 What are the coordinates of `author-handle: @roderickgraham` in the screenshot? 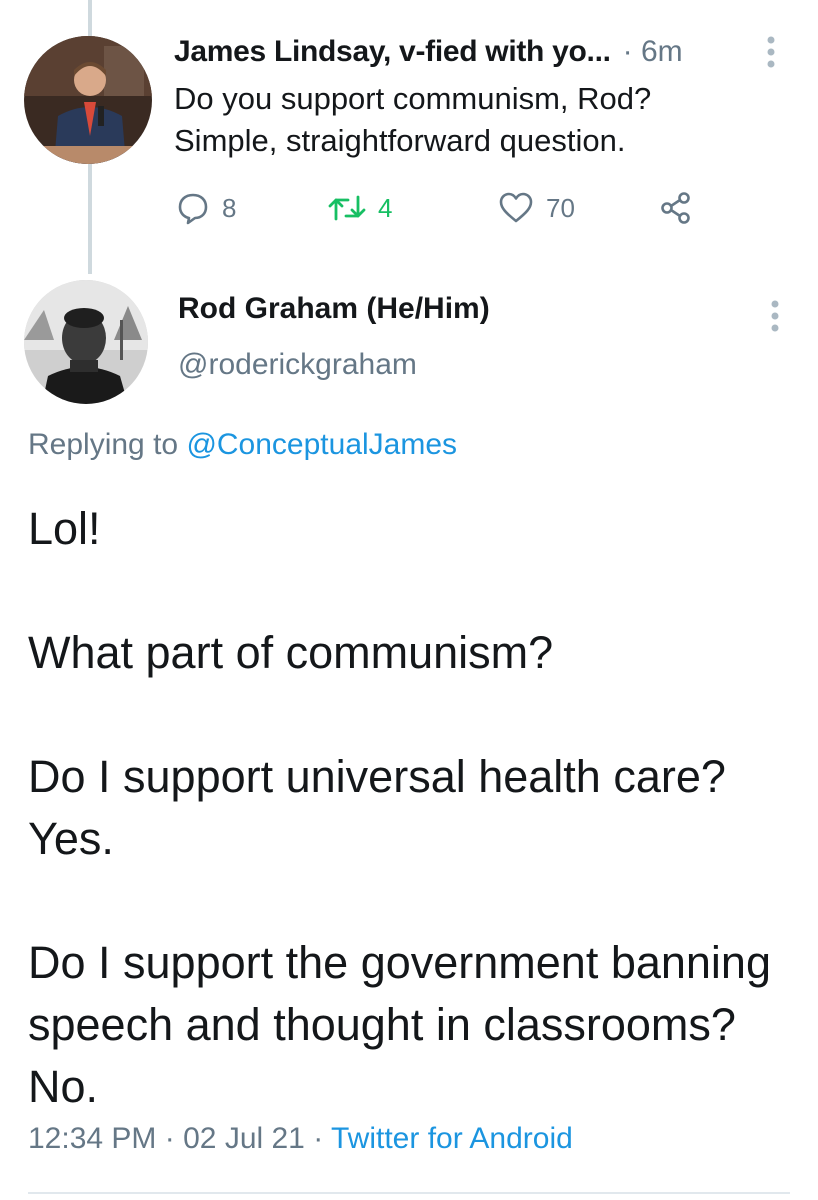 It's located at (297, 365).